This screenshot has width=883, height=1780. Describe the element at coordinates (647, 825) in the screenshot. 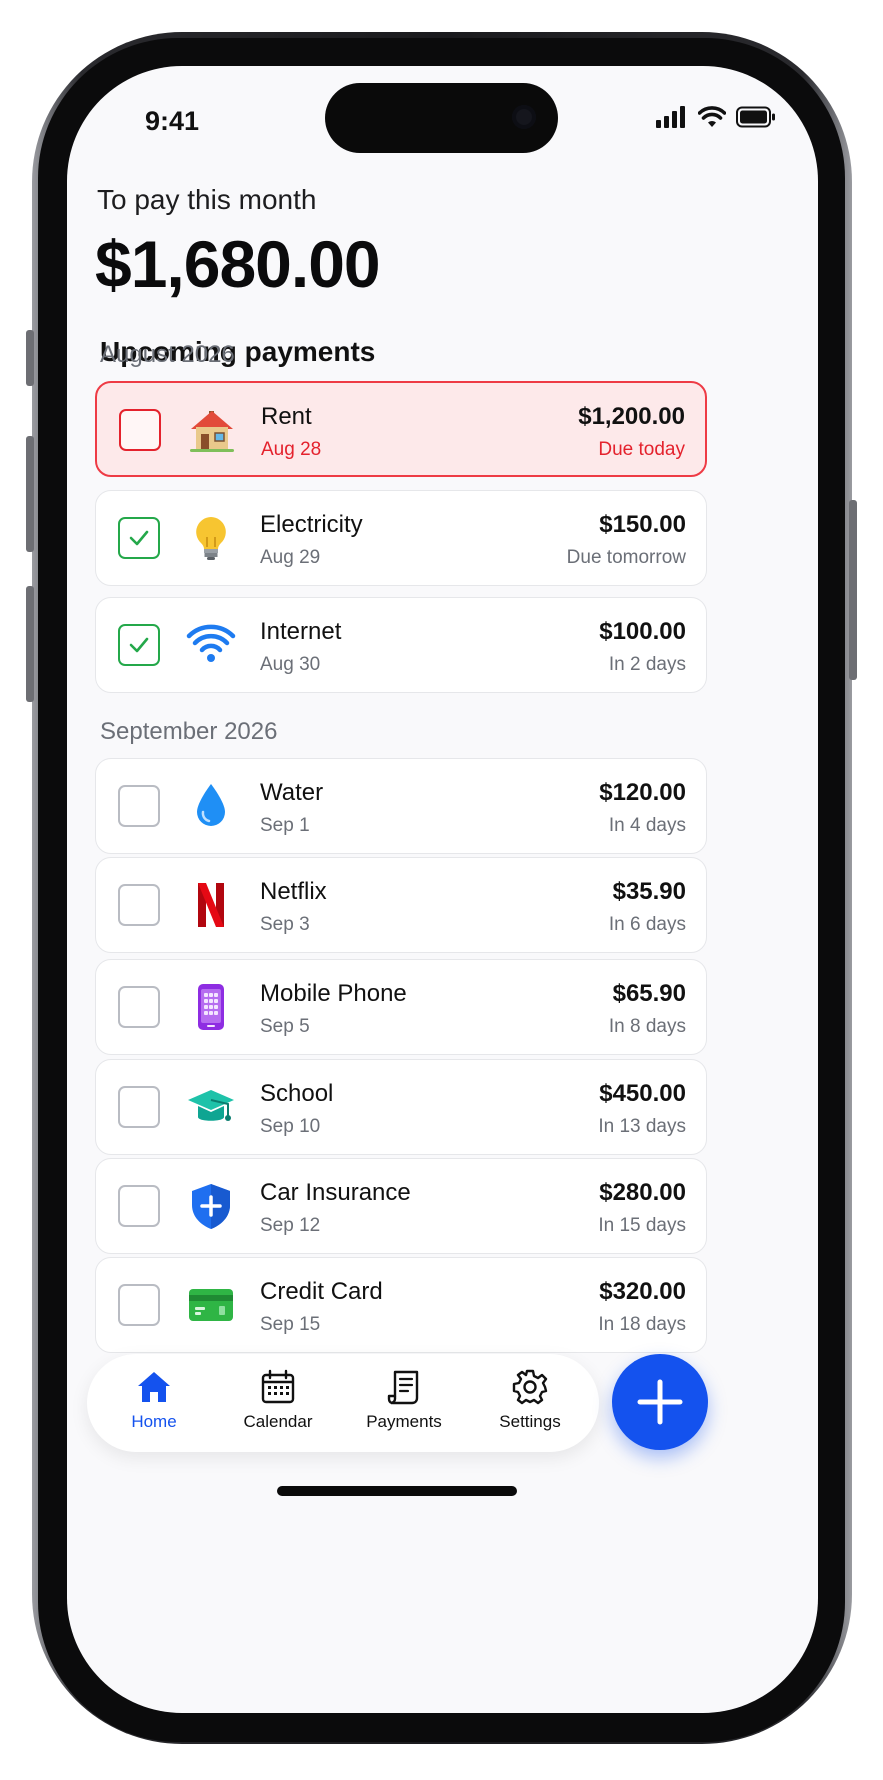

I see `payment-due-status: In 4 days` at that location.